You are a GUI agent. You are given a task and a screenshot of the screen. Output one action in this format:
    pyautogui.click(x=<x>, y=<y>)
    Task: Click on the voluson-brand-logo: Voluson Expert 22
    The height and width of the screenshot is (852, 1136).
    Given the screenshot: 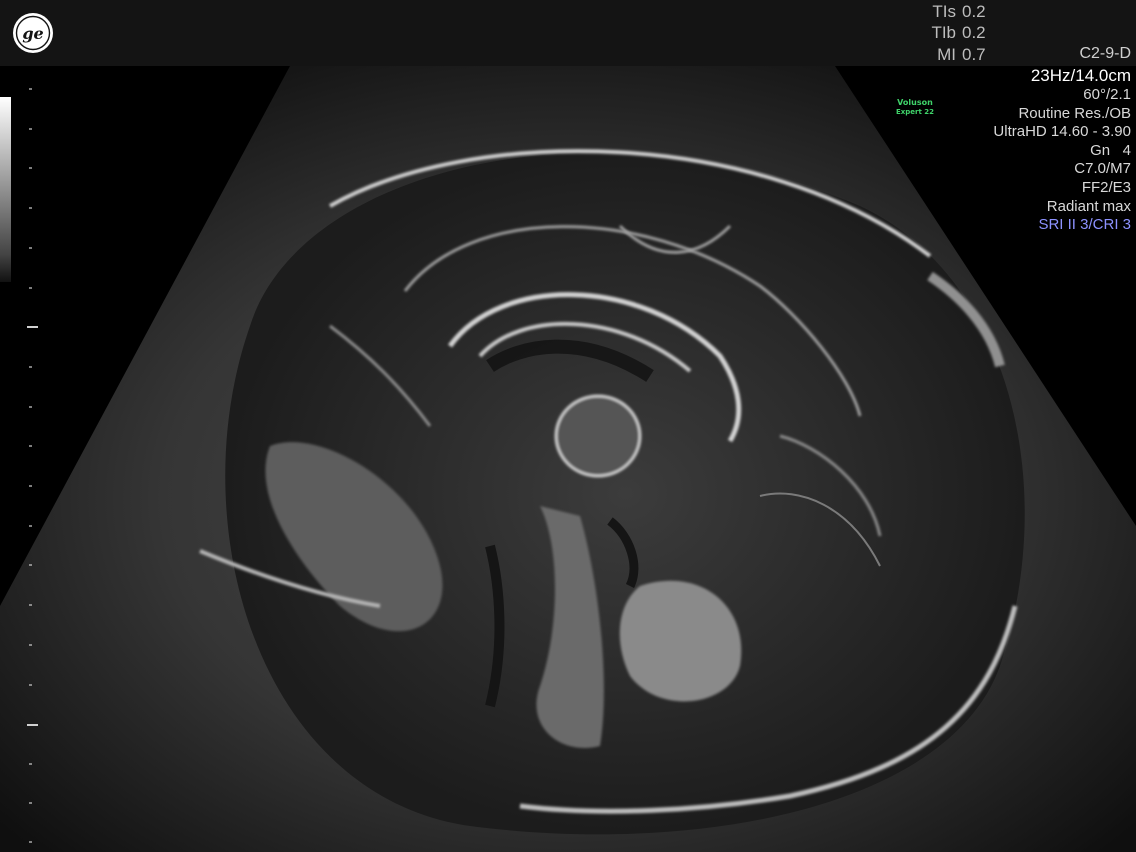 What is the action you would take?
    pyautogui.click(x=915, y=107)
    